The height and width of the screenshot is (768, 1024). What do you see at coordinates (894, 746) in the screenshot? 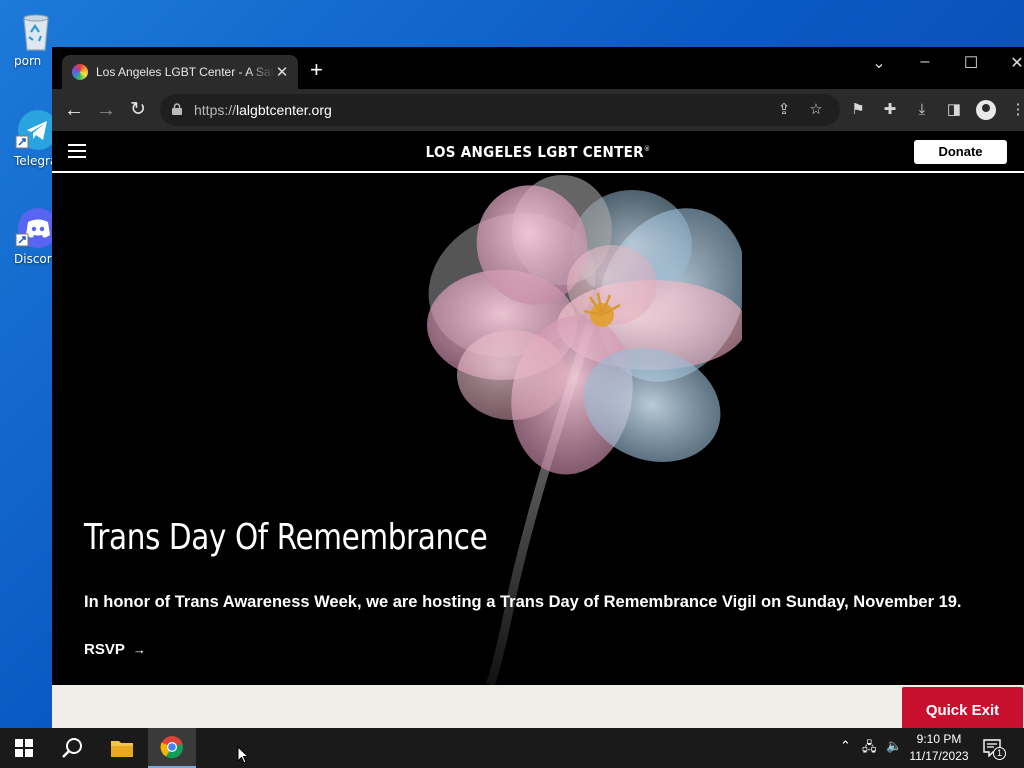
I see `volume-muted-icon: 🔈` at bounding box center [894, 746].